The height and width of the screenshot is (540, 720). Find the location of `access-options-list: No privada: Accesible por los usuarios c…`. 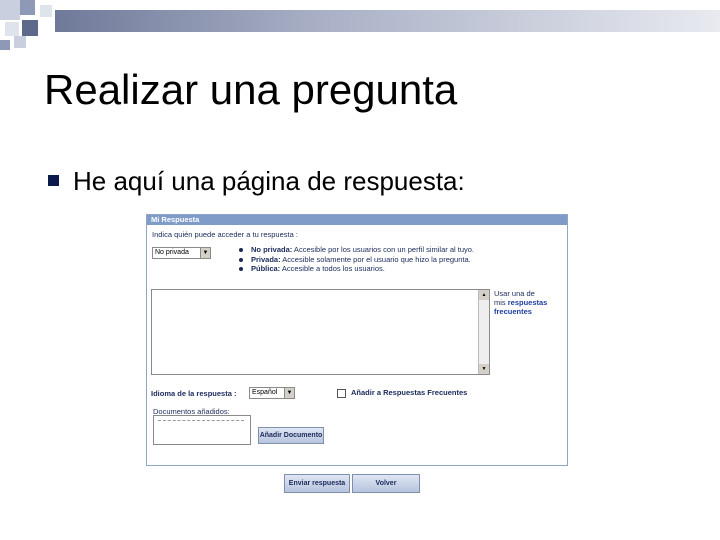

access-options-list: No privada: Accesible por los usuarios c… is located at coordinates (356, 259).